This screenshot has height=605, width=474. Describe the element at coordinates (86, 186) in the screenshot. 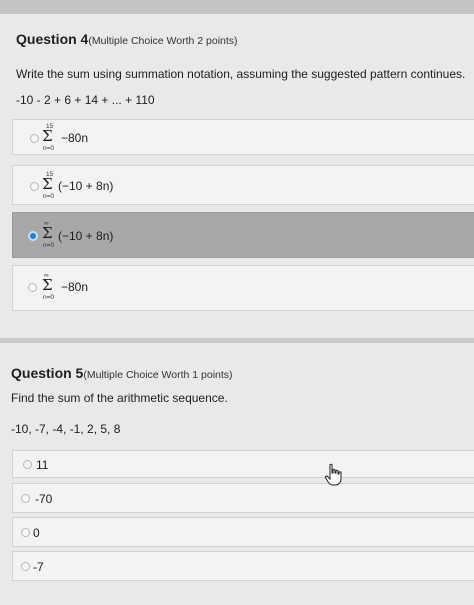

I see `q4-option-b-expression: (−10 + 8n)` at that location.